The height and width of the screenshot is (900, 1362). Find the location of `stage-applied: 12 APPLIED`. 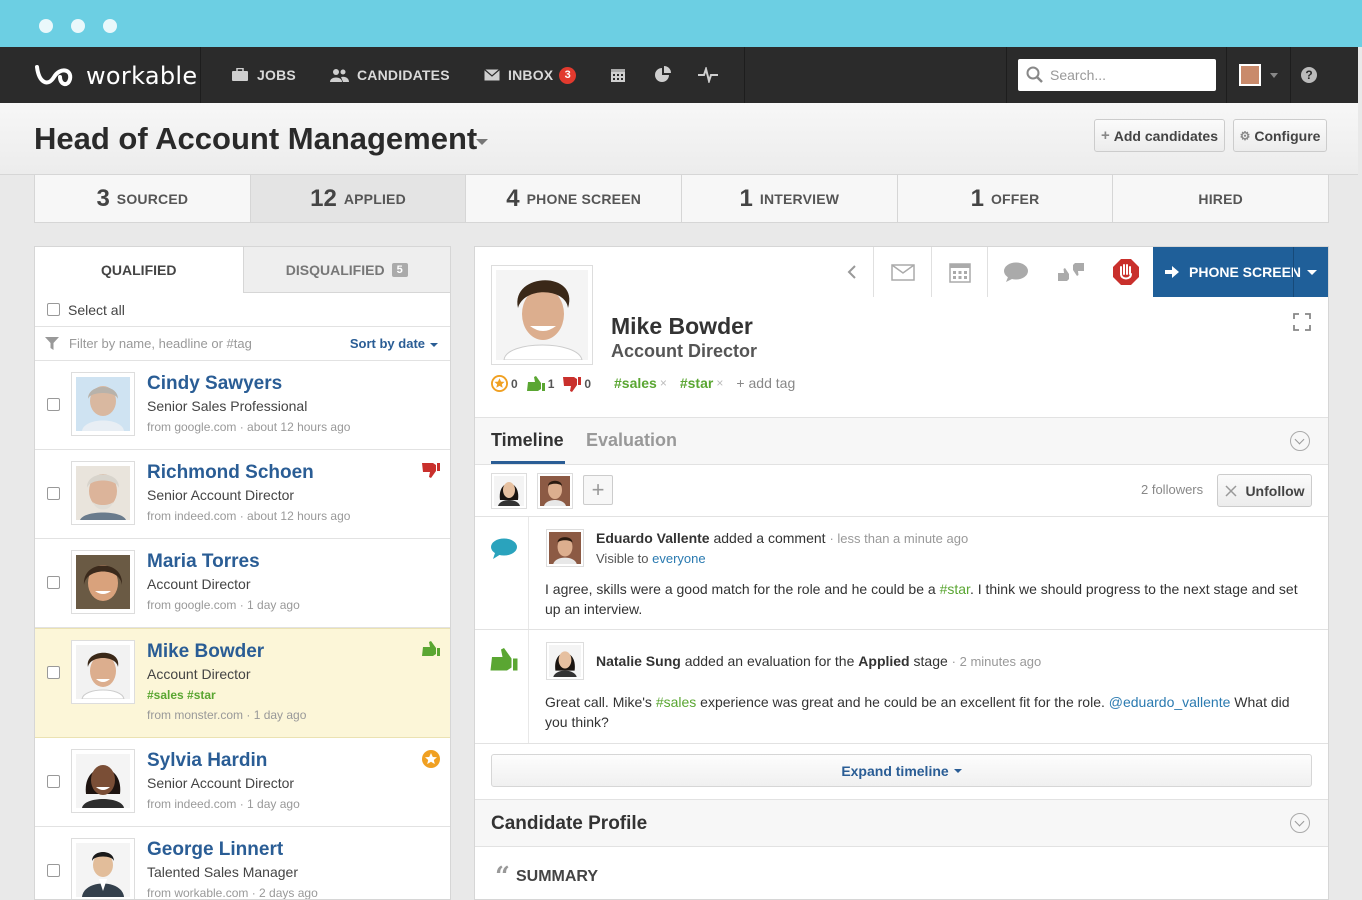

stage-applied: 12 APPLIED is located at coordinates (358, 199).